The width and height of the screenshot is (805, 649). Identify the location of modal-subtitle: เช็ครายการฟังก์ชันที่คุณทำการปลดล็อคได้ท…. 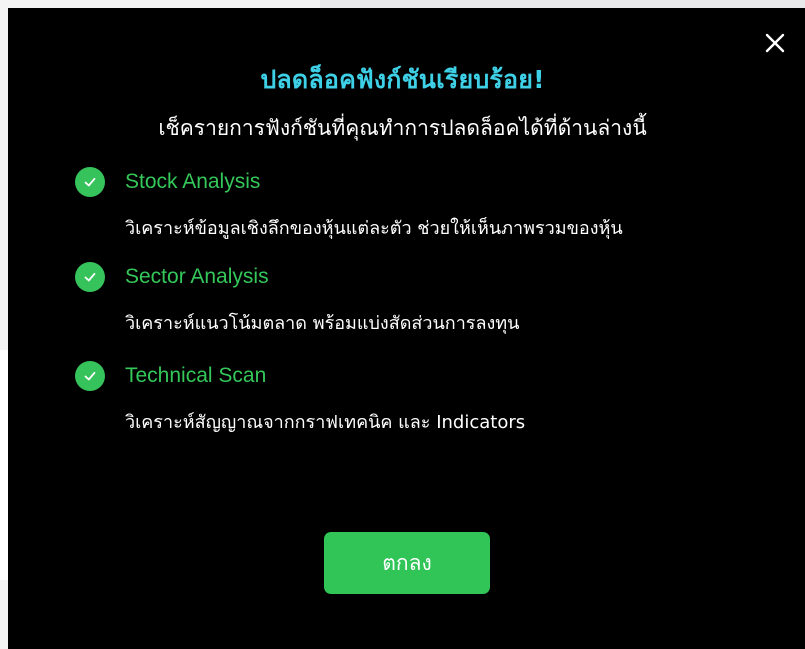
(402, 128).